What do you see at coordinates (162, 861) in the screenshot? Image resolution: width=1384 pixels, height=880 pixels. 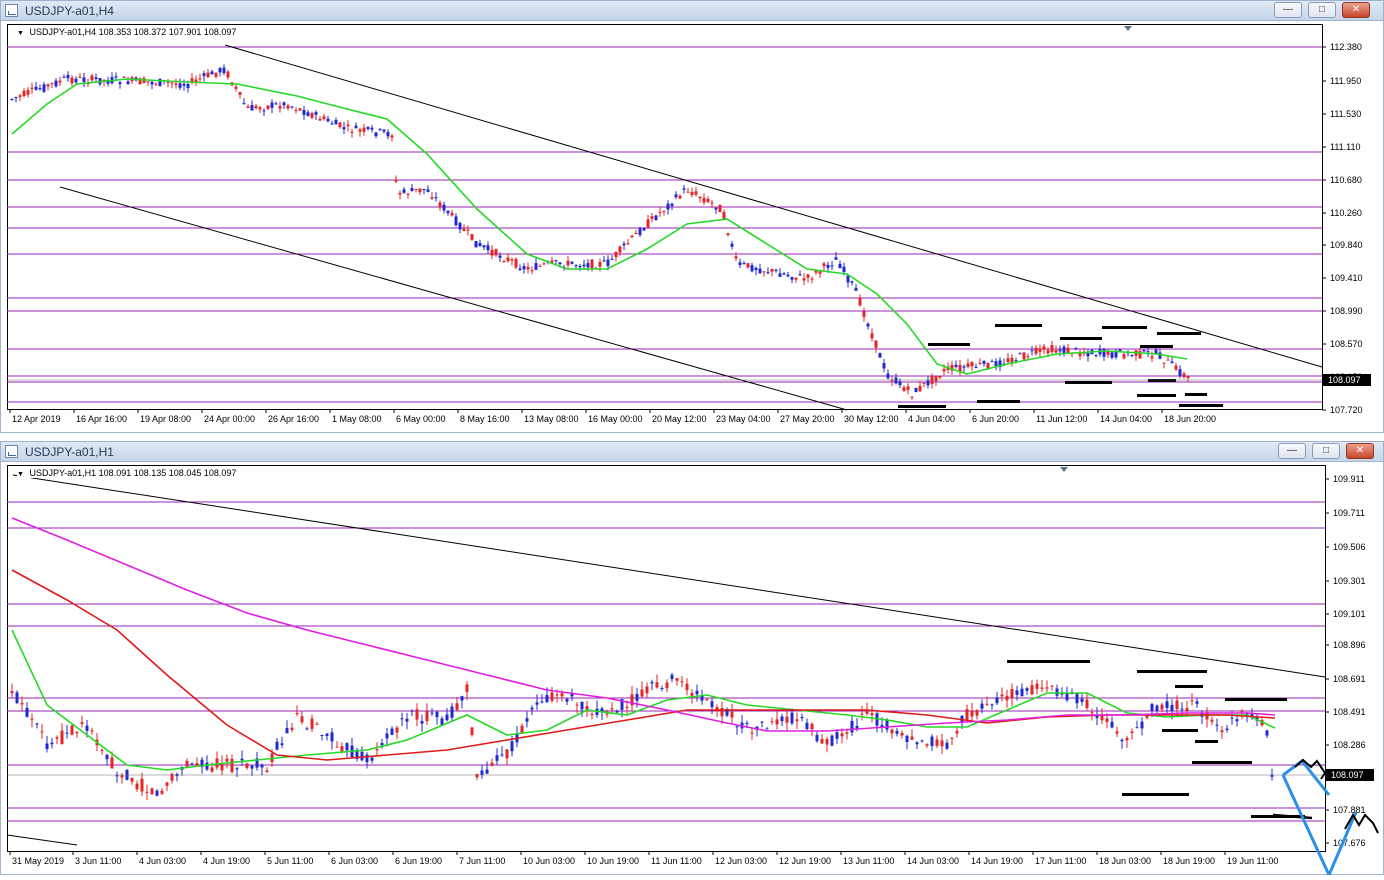 I see `time-axis-label: 4 Jun 03:00` at bounding box center [162, 861].